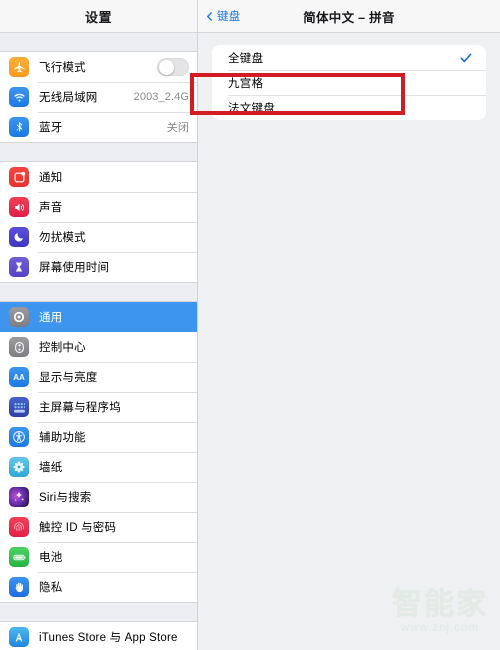  What do you see at coordinates (65, 498) in the screenshot?
I see `sidebar-item-label: Siri与搜索` at bounding box center [65, 498].